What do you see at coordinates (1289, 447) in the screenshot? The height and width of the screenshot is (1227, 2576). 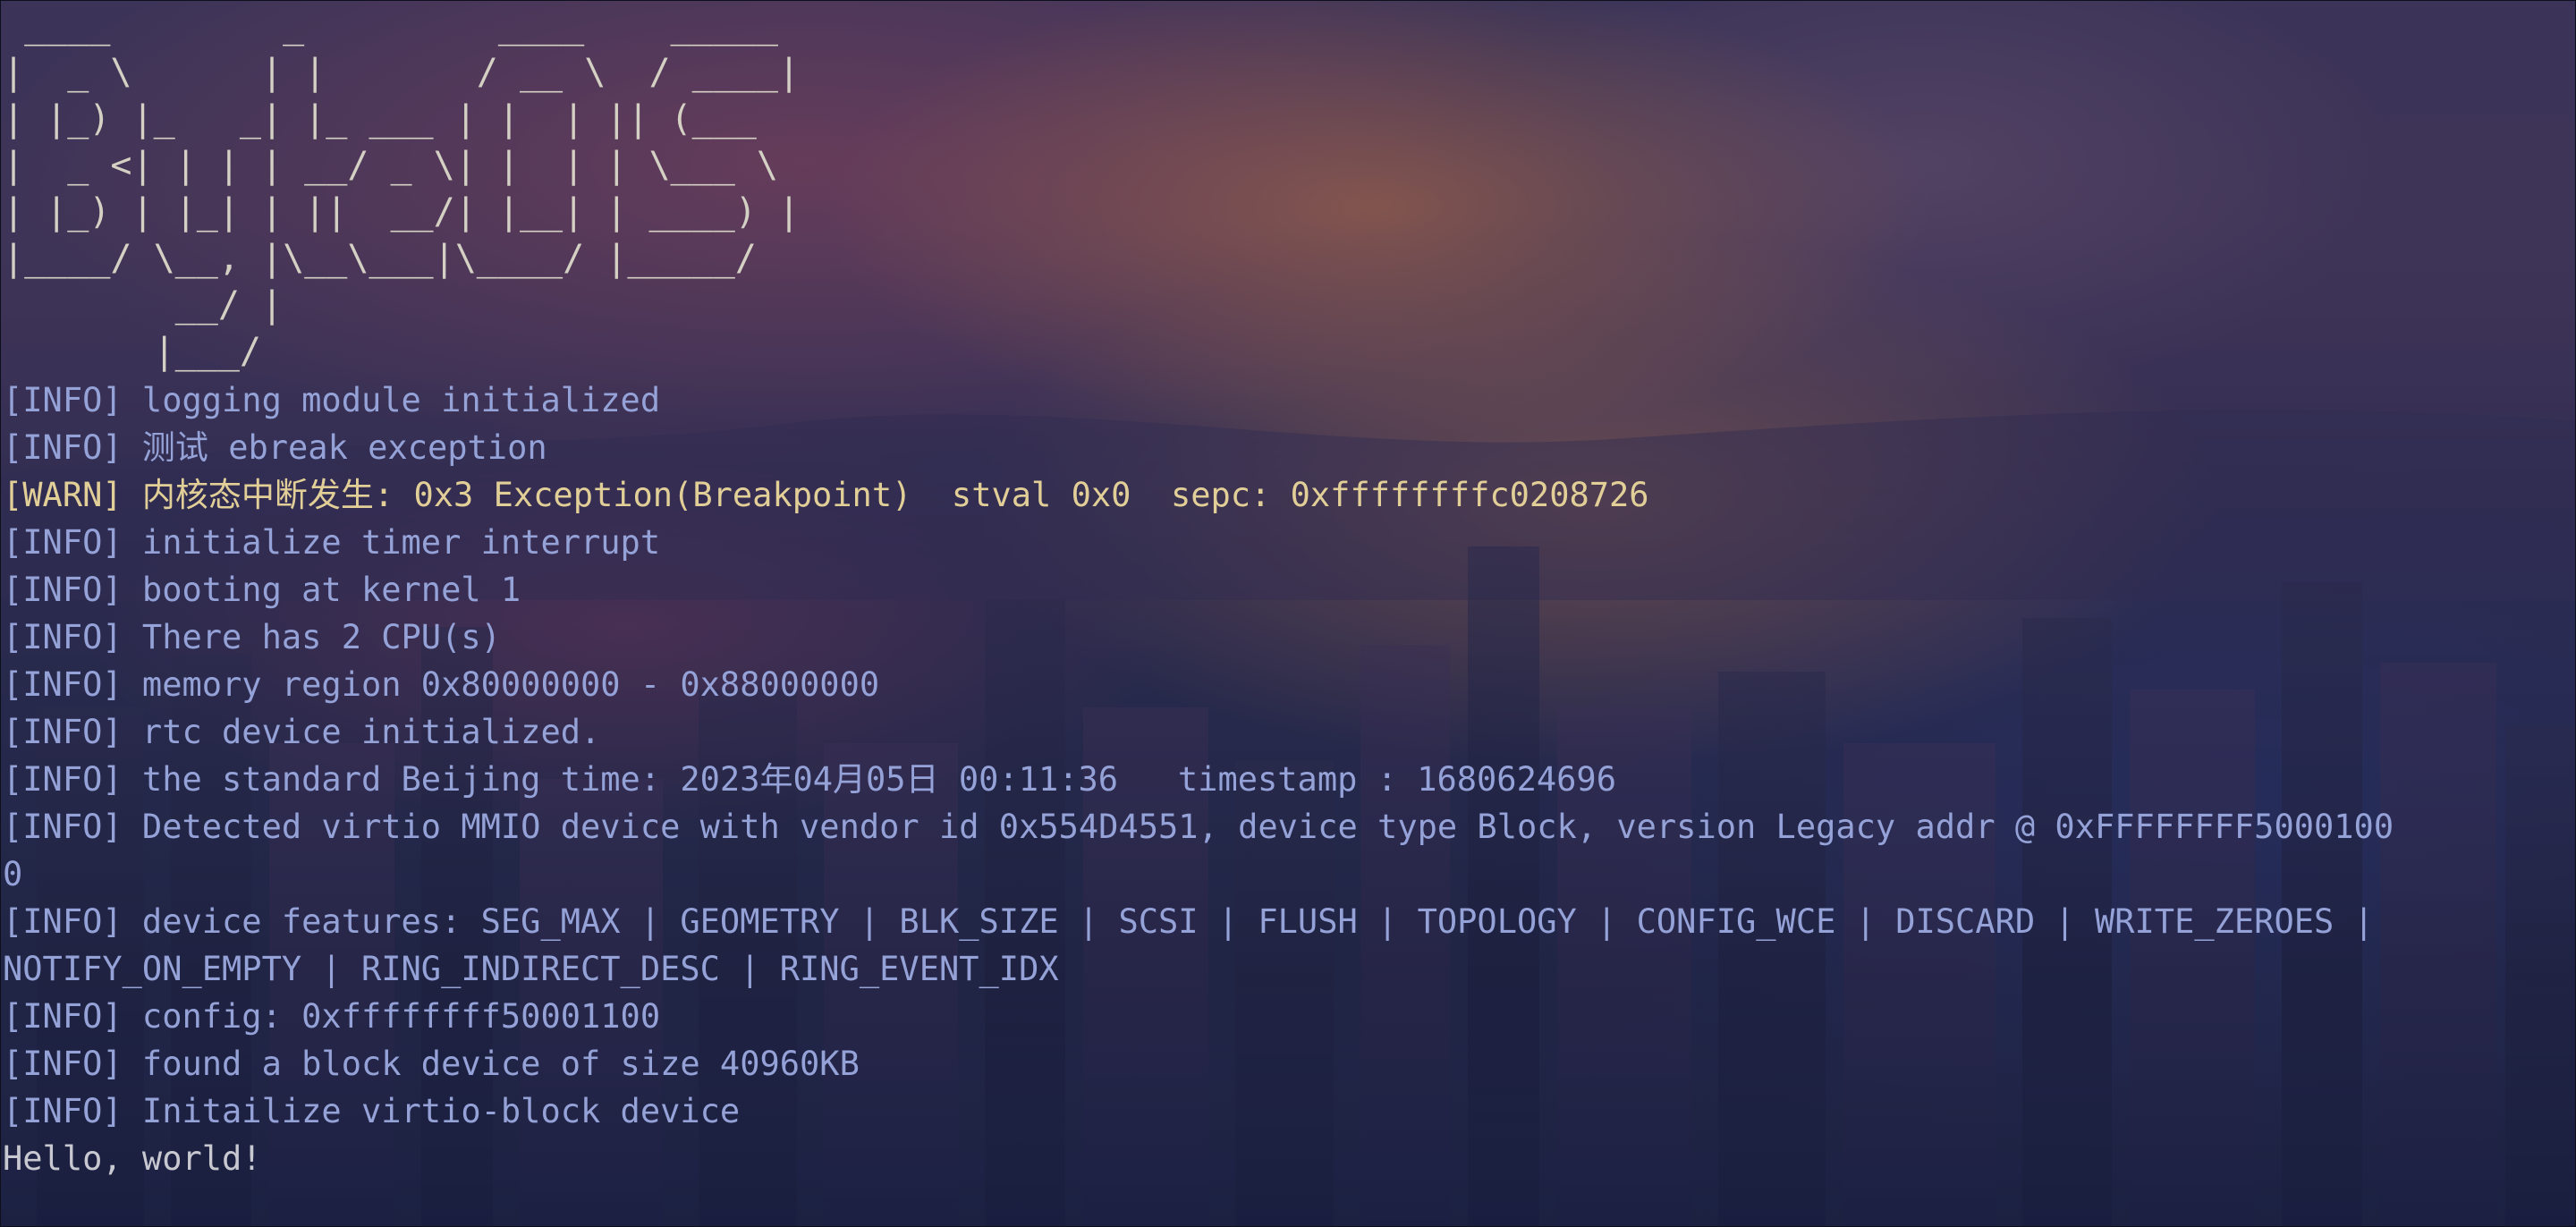 I see `log-line: [INFO] 测试 ebreak exception` at bounding box center [1289, 447].